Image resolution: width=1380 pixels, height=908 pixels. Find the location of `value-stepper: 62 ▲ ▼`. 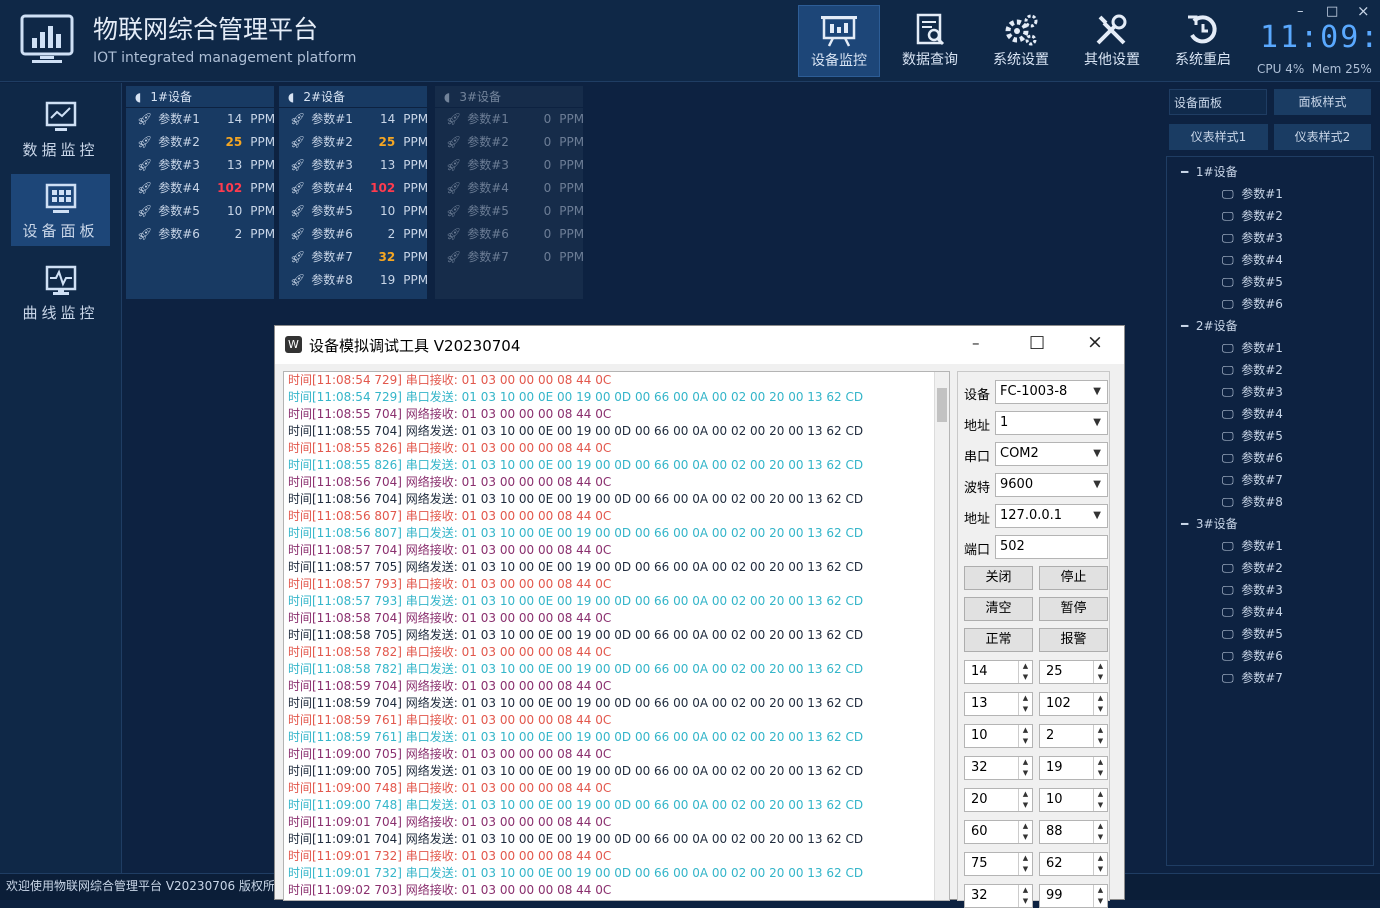

value-stepper: 62 ▲ ▼ is located at coordinates (1073, 864).